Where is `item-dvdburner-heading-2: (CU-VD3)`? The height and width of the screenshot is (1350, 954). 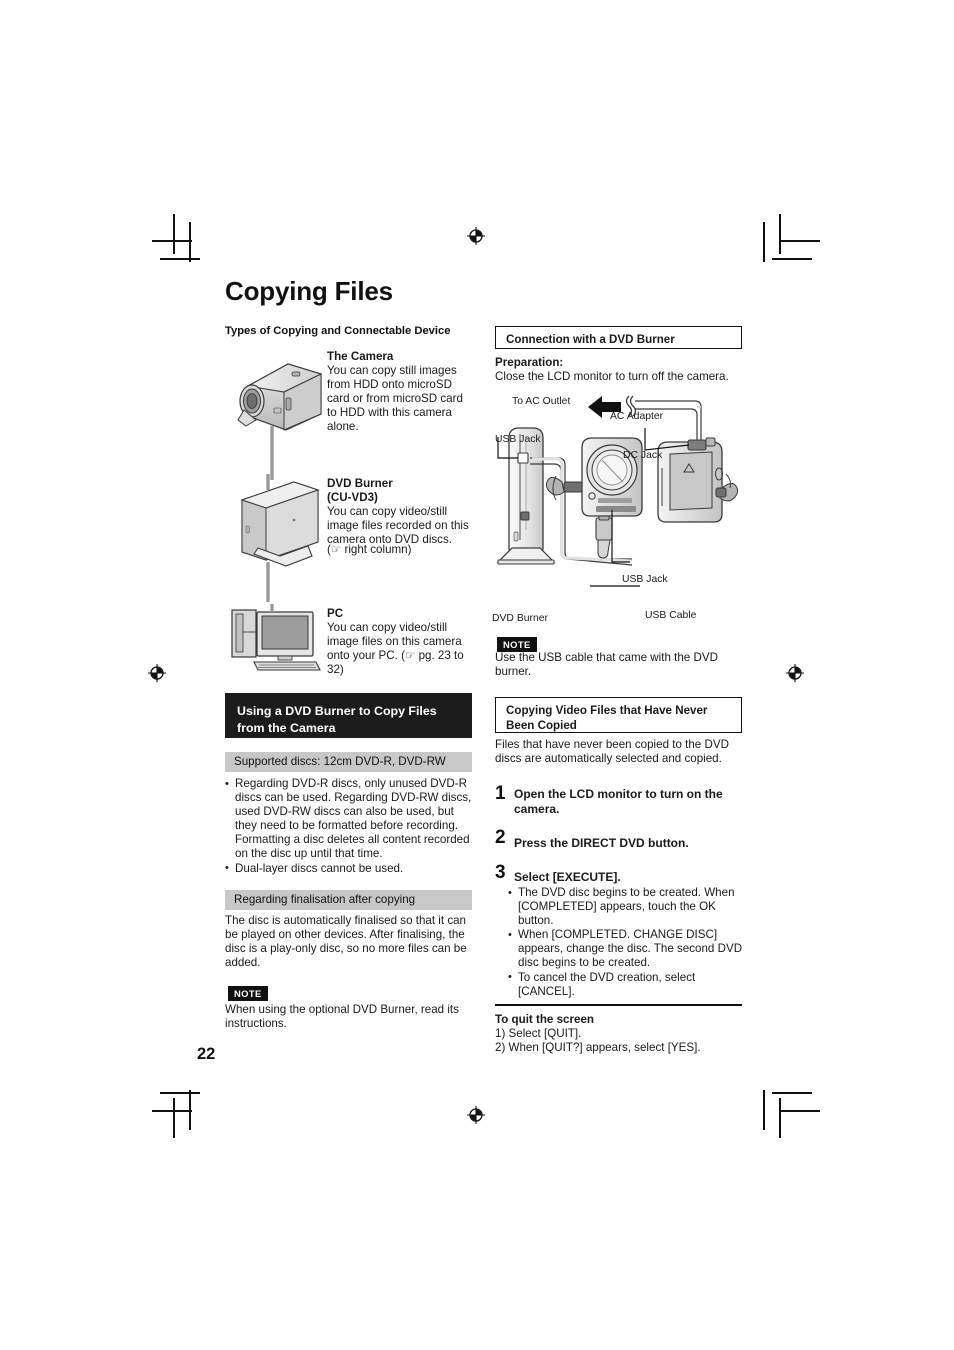 item-dvdburner-heading-2: (CU-VD3) is located at coordinates (352, 497).